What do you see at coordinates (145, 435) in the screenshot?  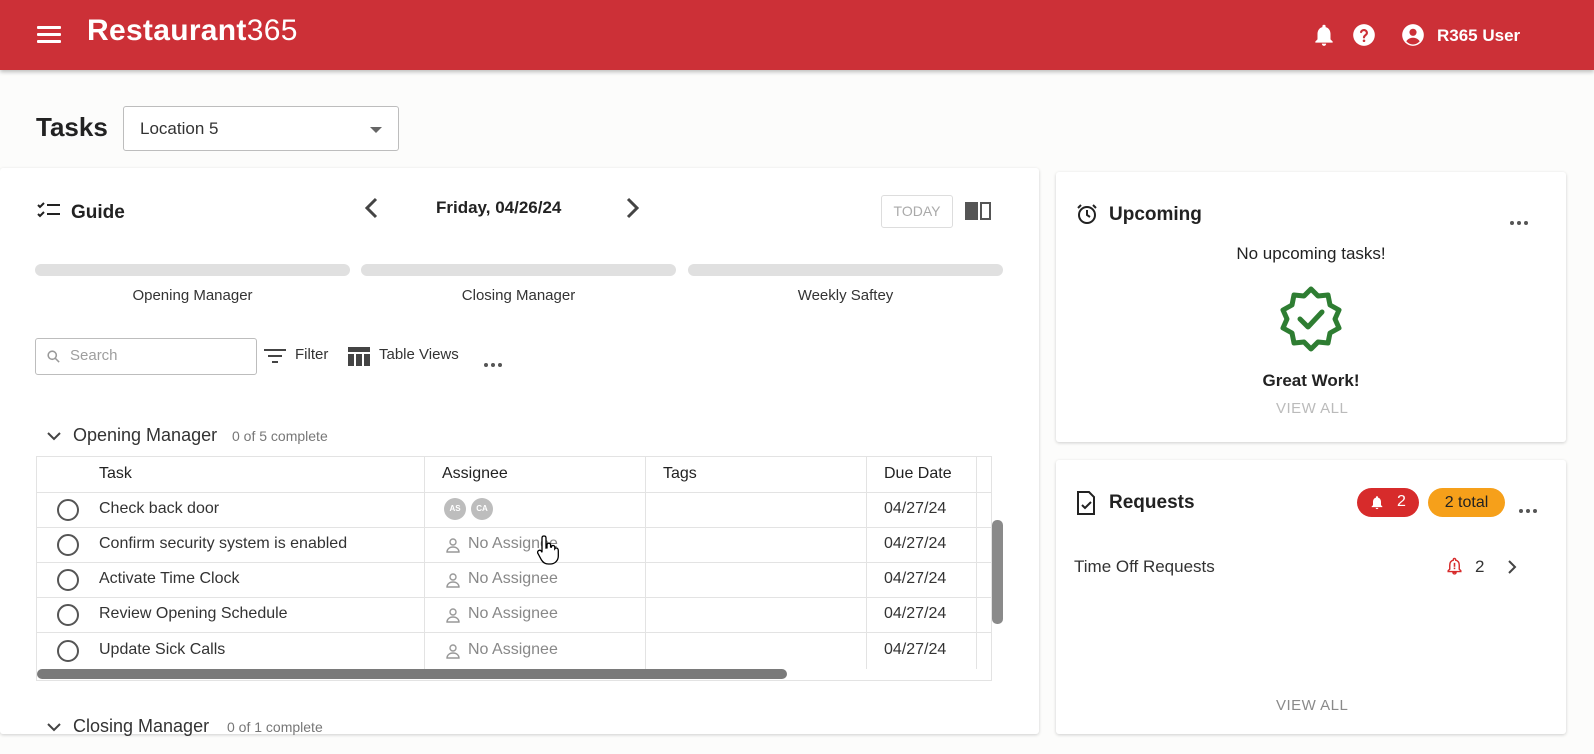 I see `group-opening-manager: Opening Manager` at bounding box center [145, 435].